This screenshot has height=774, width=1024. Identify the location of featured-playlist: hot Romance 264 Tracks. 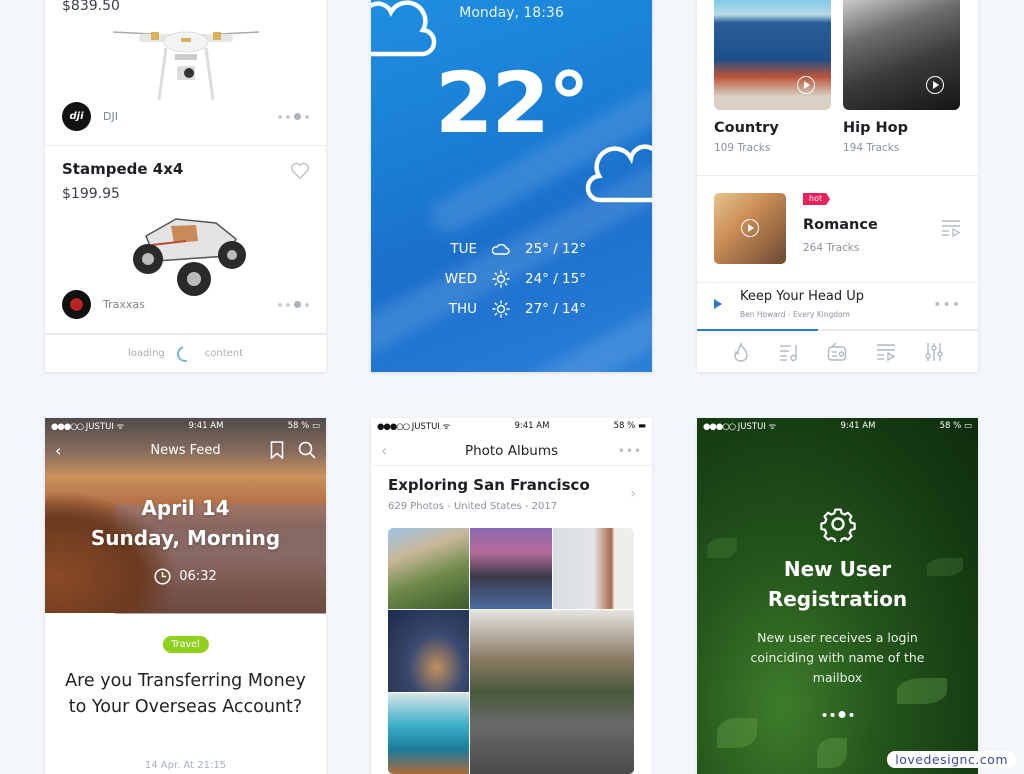
(837, 229).